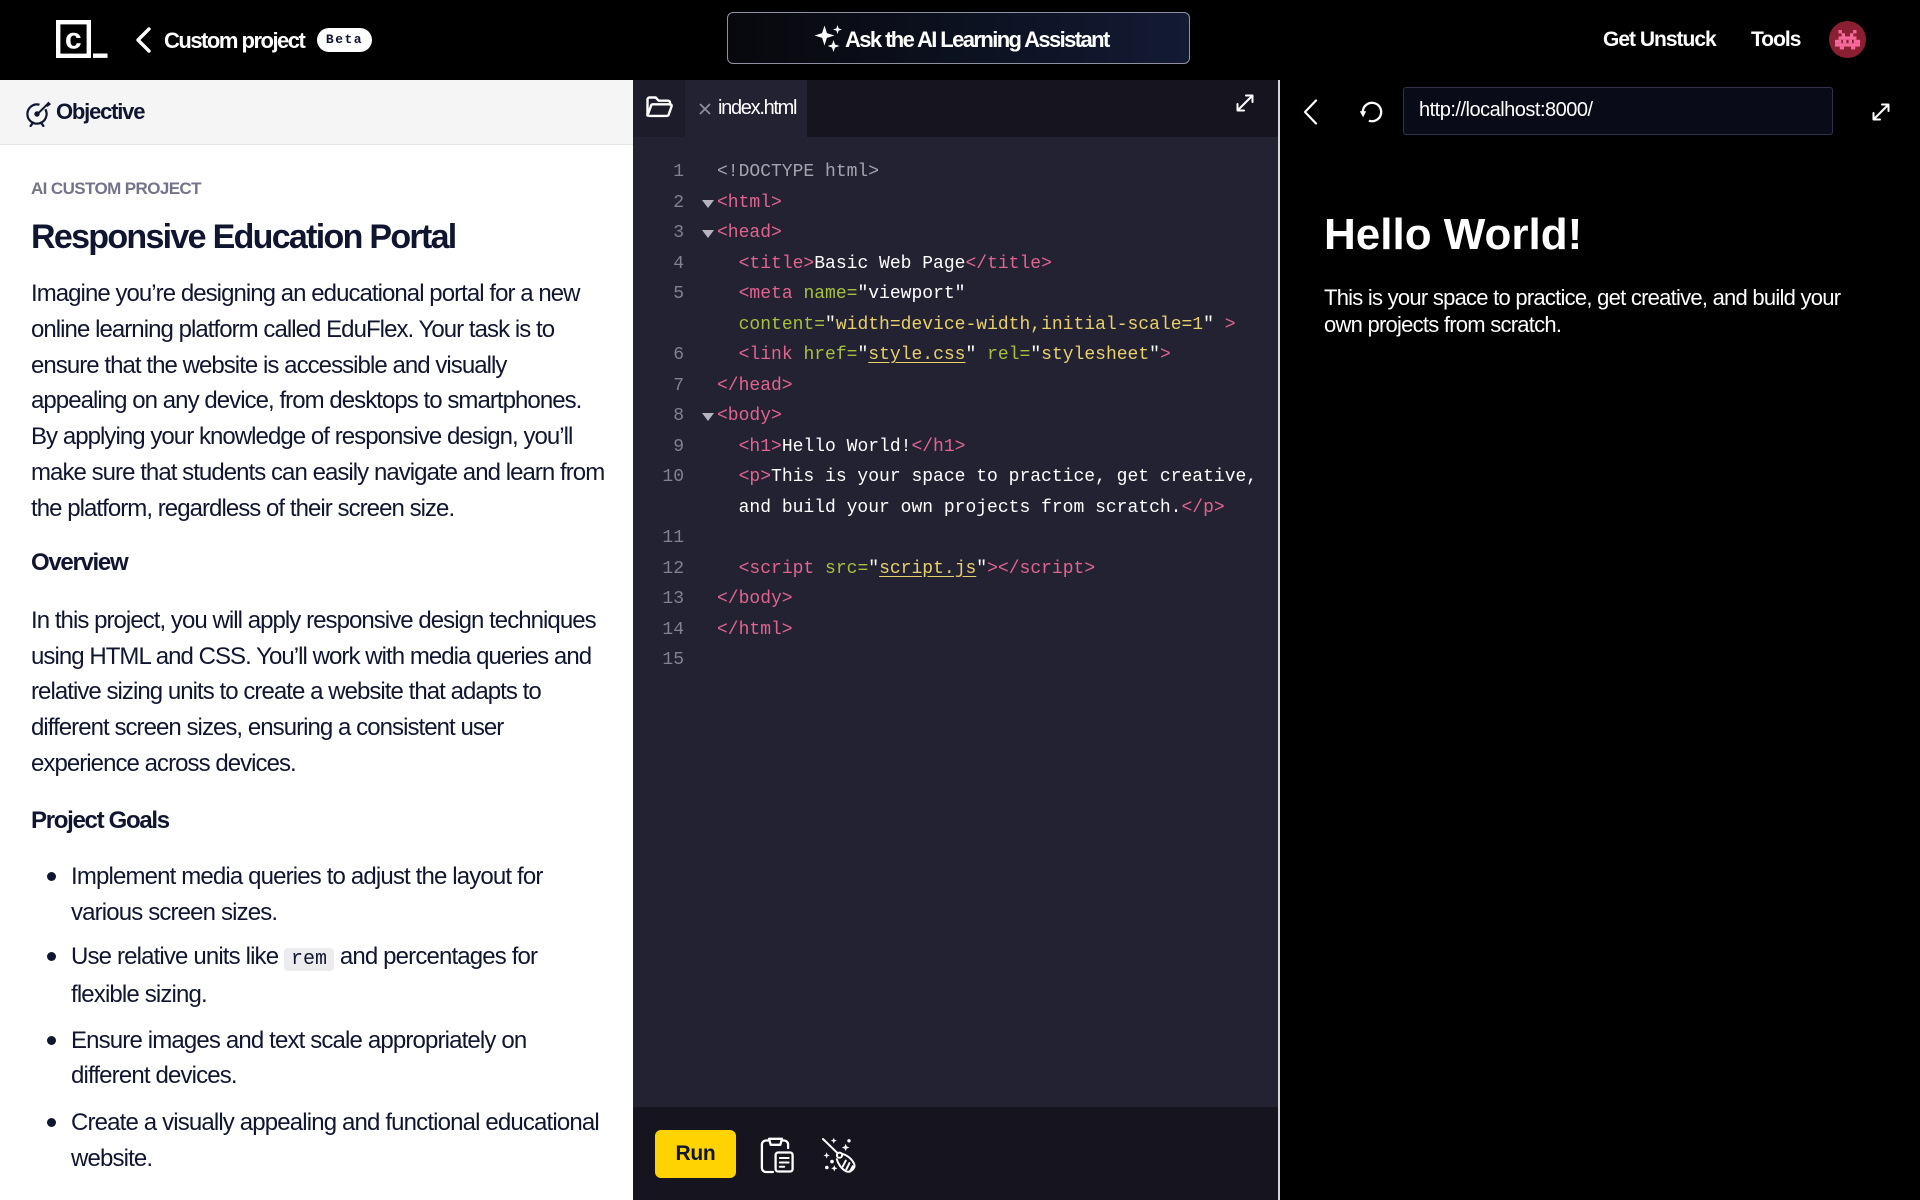 Image resolution: width=1920 pixels, height=1200 pixels. What do you see at coordinates (73, 42) in the screenshot?
I see `svg-text: c` at bounding box center [73, 42].